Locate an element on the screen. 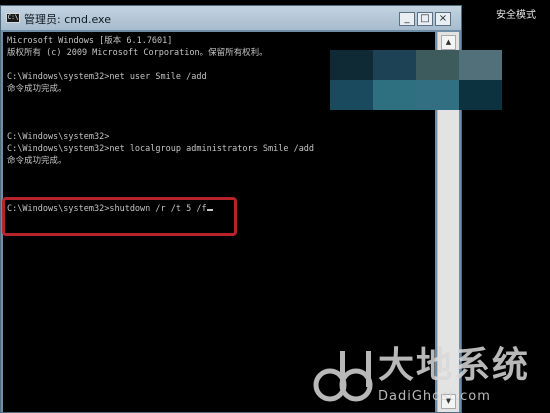 The height and width of the screenshot is (413, 550). minimize-button: _ is located at coordinates (407, 19).